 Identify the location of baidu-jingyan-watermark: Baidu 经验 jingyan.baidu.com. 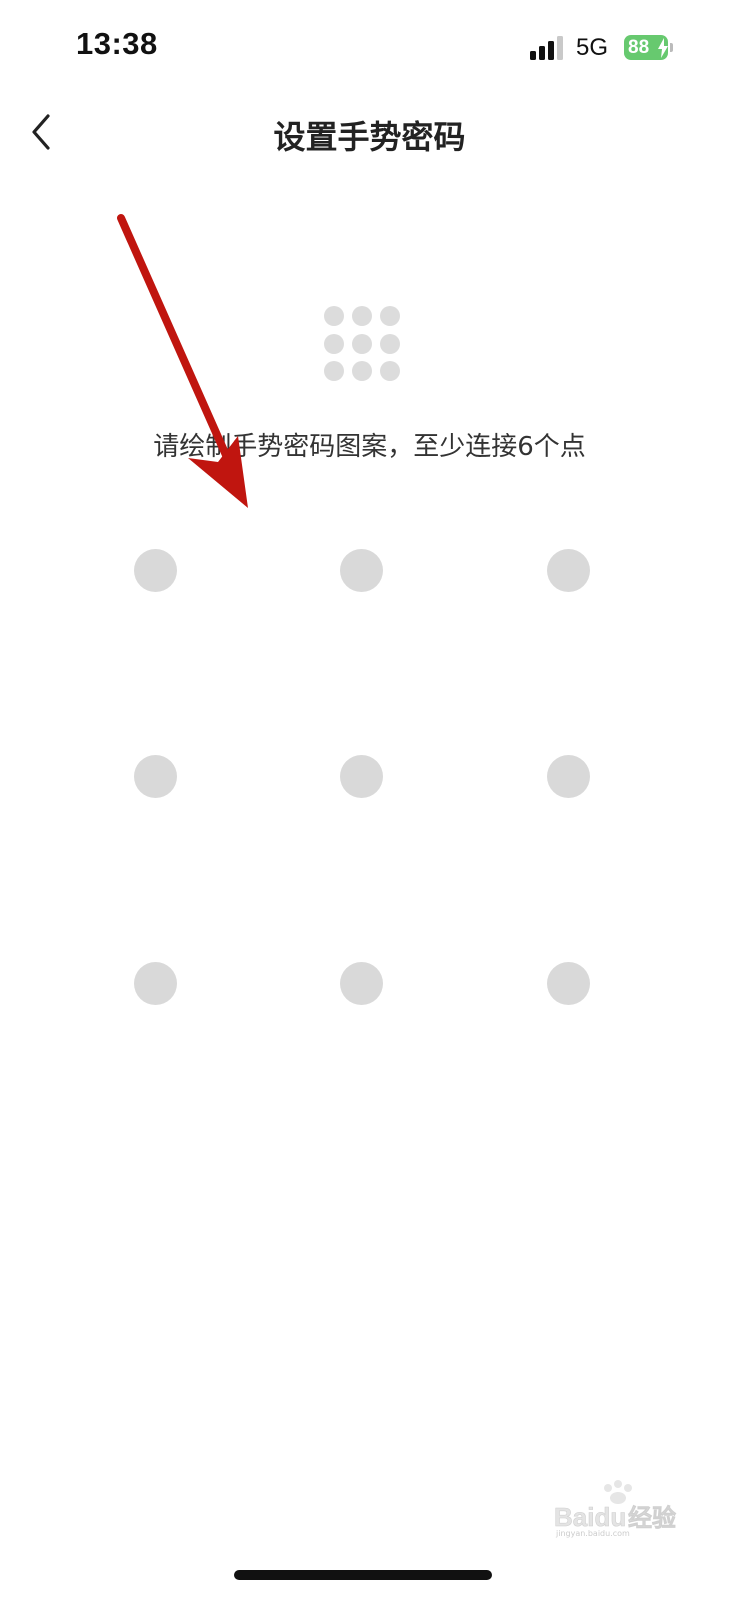
(615, 1509).